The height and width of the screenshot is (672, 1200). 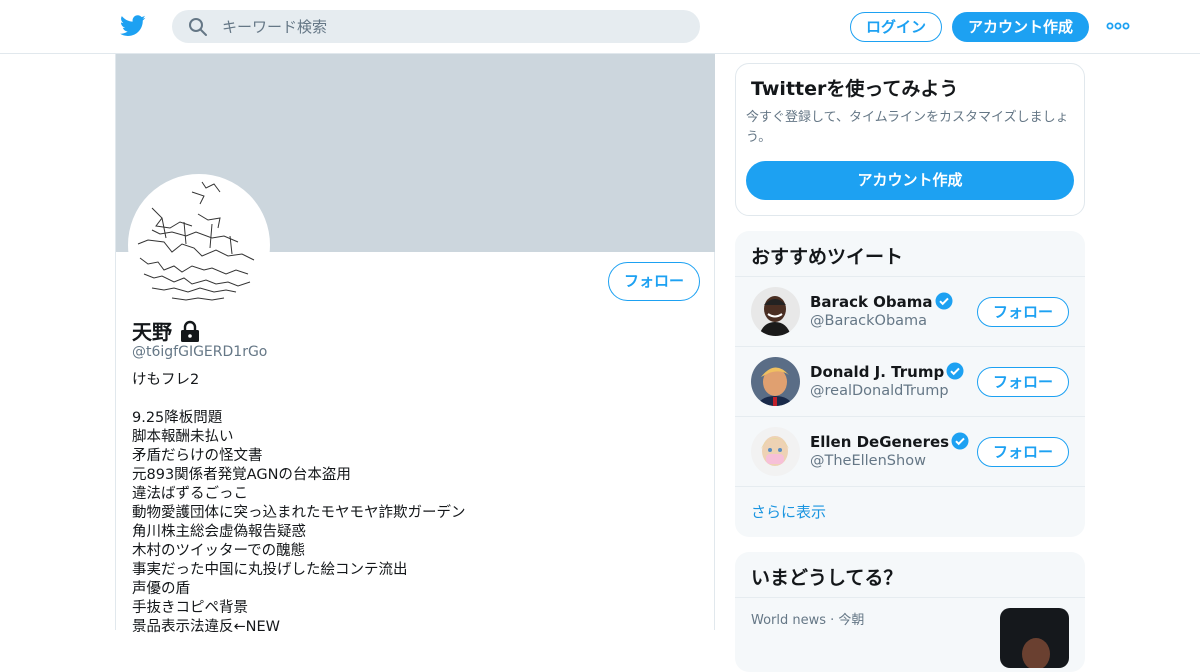 What do you see at coordinates (910, 452) in the screenshot?
I see `recommended-user-row: Ellen DeGeneres @TheEllenShow フォロー` at bounding box center [910, 452].